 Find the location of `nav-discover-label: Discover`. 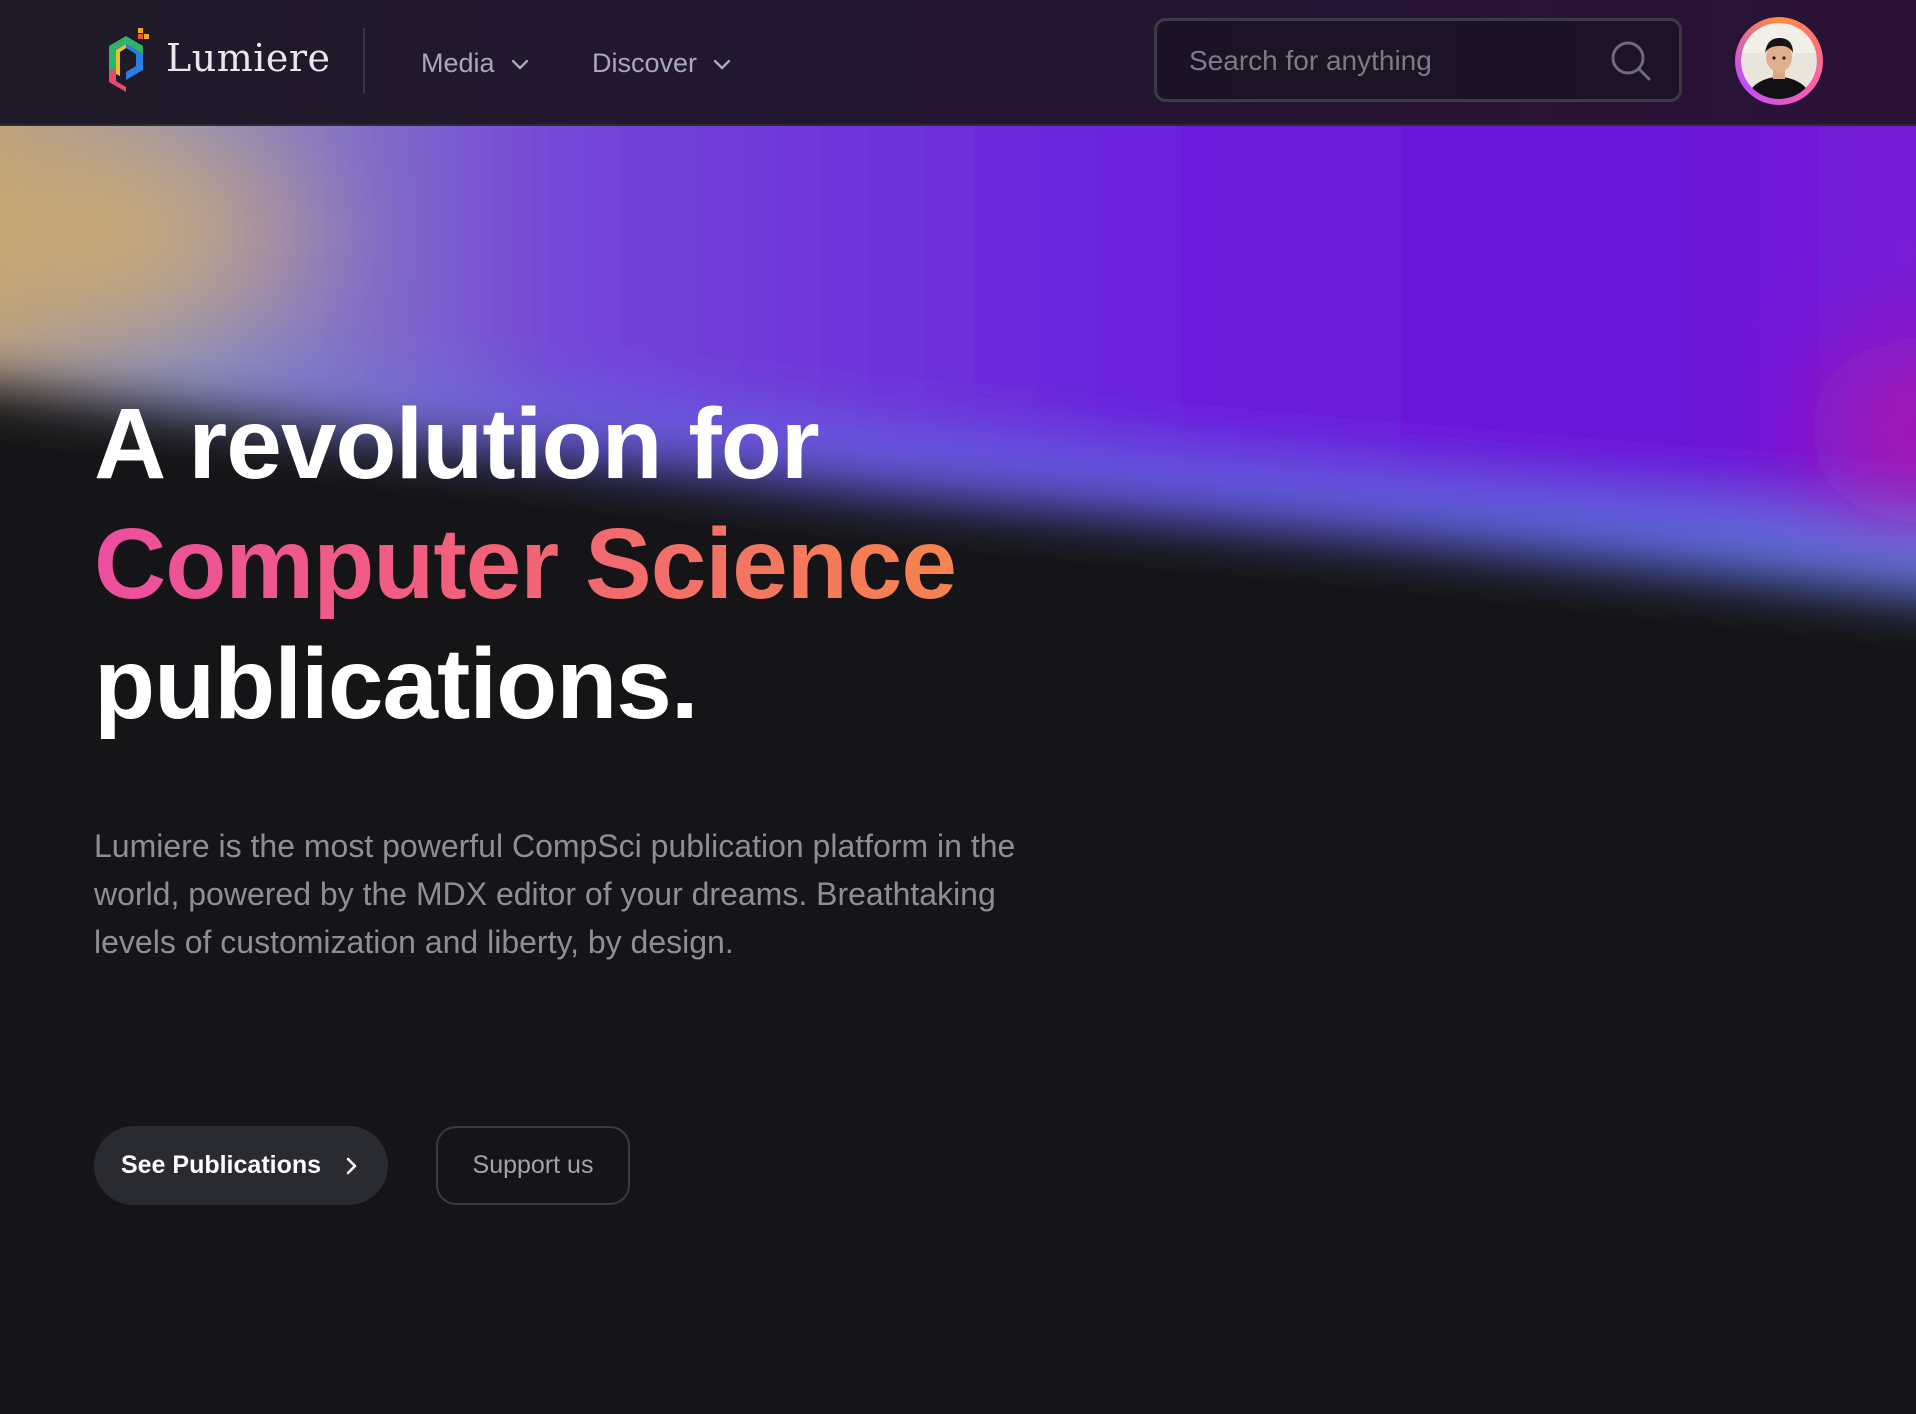

nav-discover-label: Discover is located at coordinates (645, 63).